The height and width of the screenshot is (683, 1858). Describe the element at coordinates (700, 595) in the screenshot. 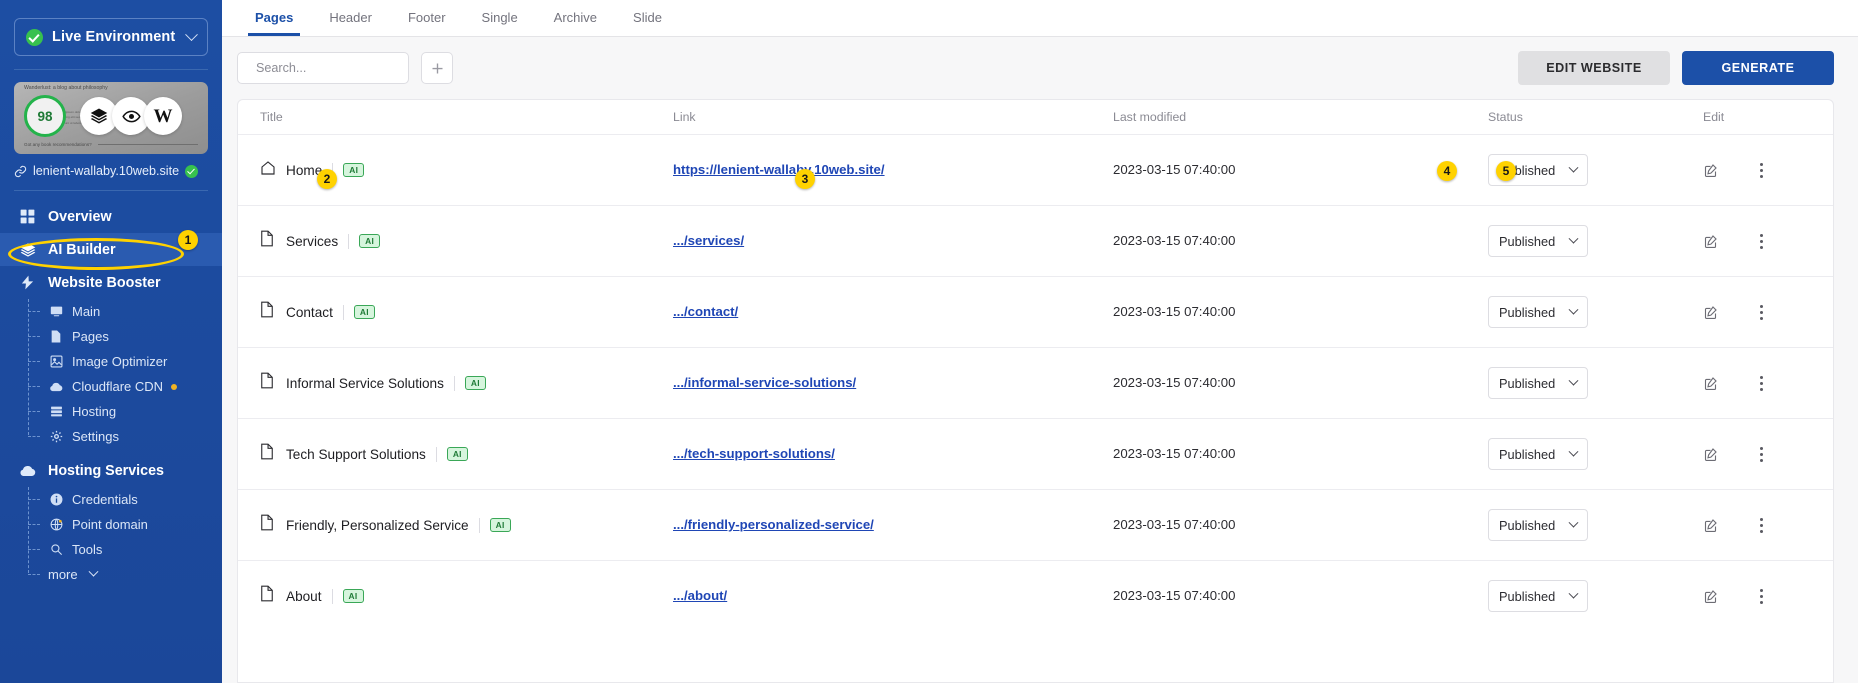

I see `row-link: .../about/` at that location.